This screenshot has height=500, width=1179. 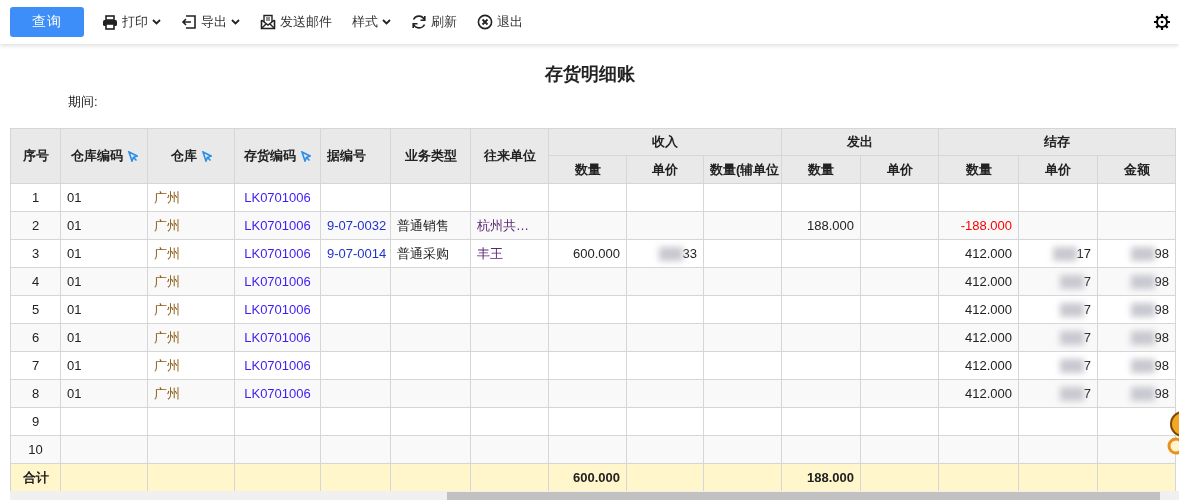 What do you see at coordinates (35, 225) in the screenshot?
I see `table-cell: 2` at bounding box center [35, 225].